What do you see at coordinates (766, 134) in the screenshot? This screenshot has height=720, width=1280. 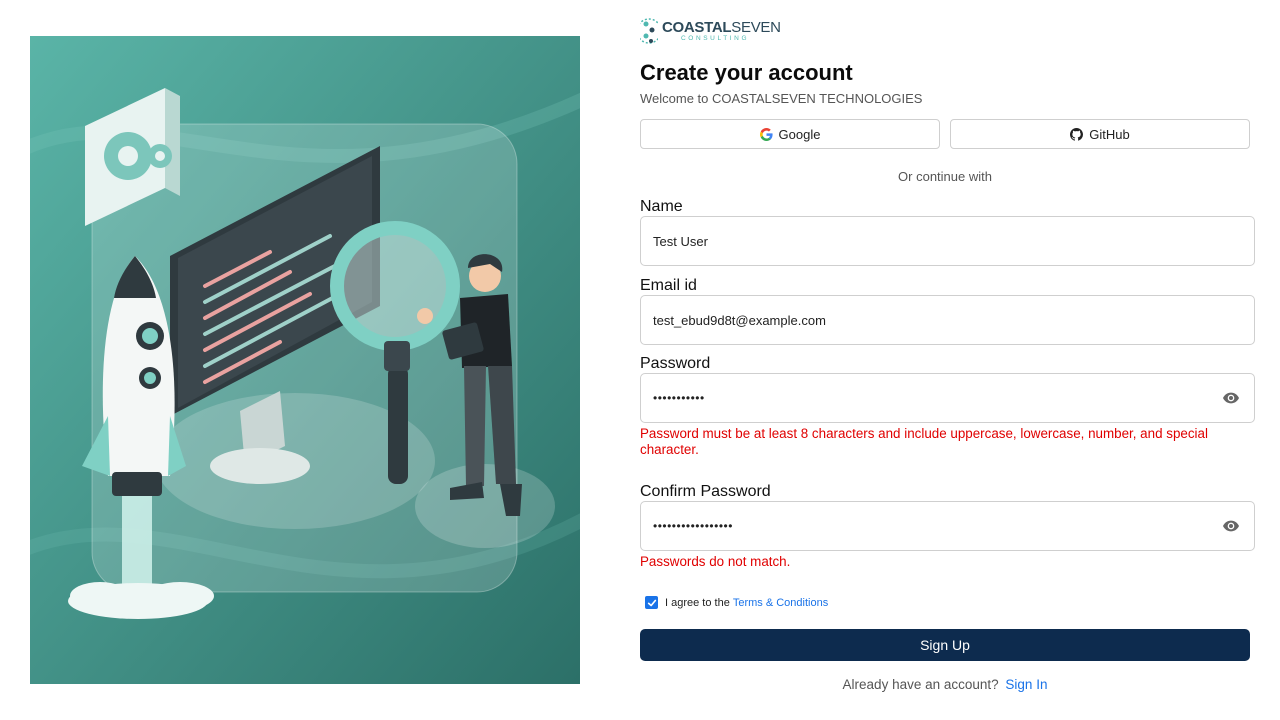 I see `google-icon` at bounding box center [766, 134].